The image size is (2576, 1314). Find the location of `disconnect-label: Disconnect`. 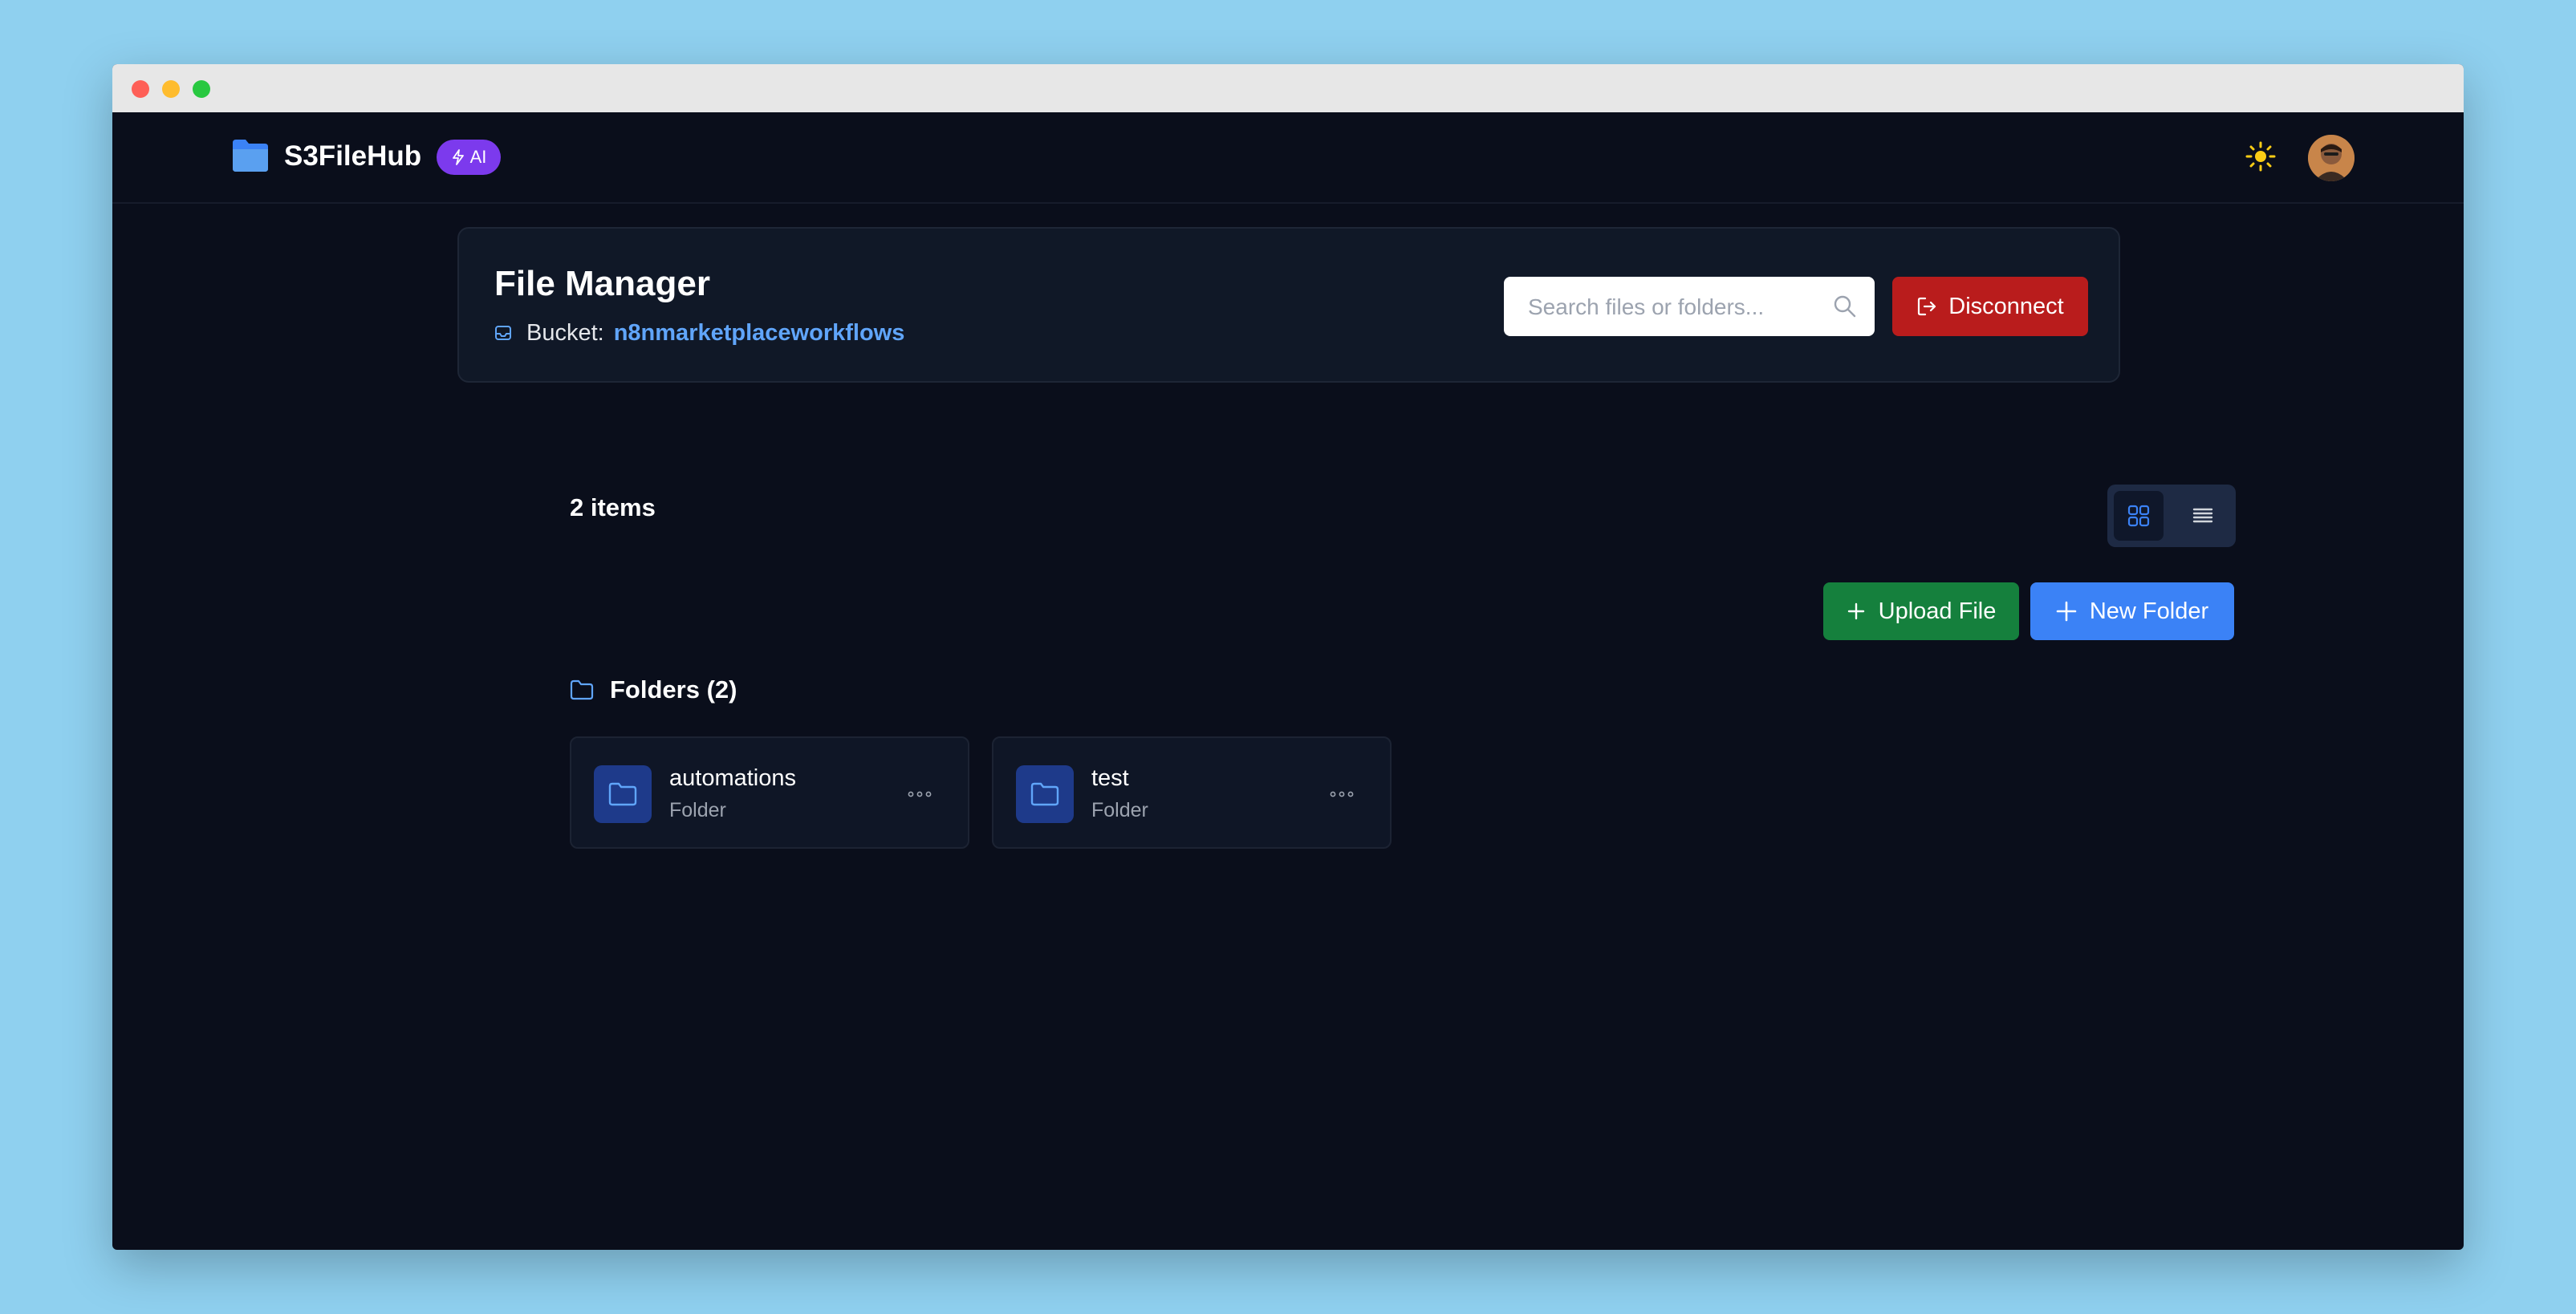

disconnect-label: Disconnect is located at coordinates (2006, 306).